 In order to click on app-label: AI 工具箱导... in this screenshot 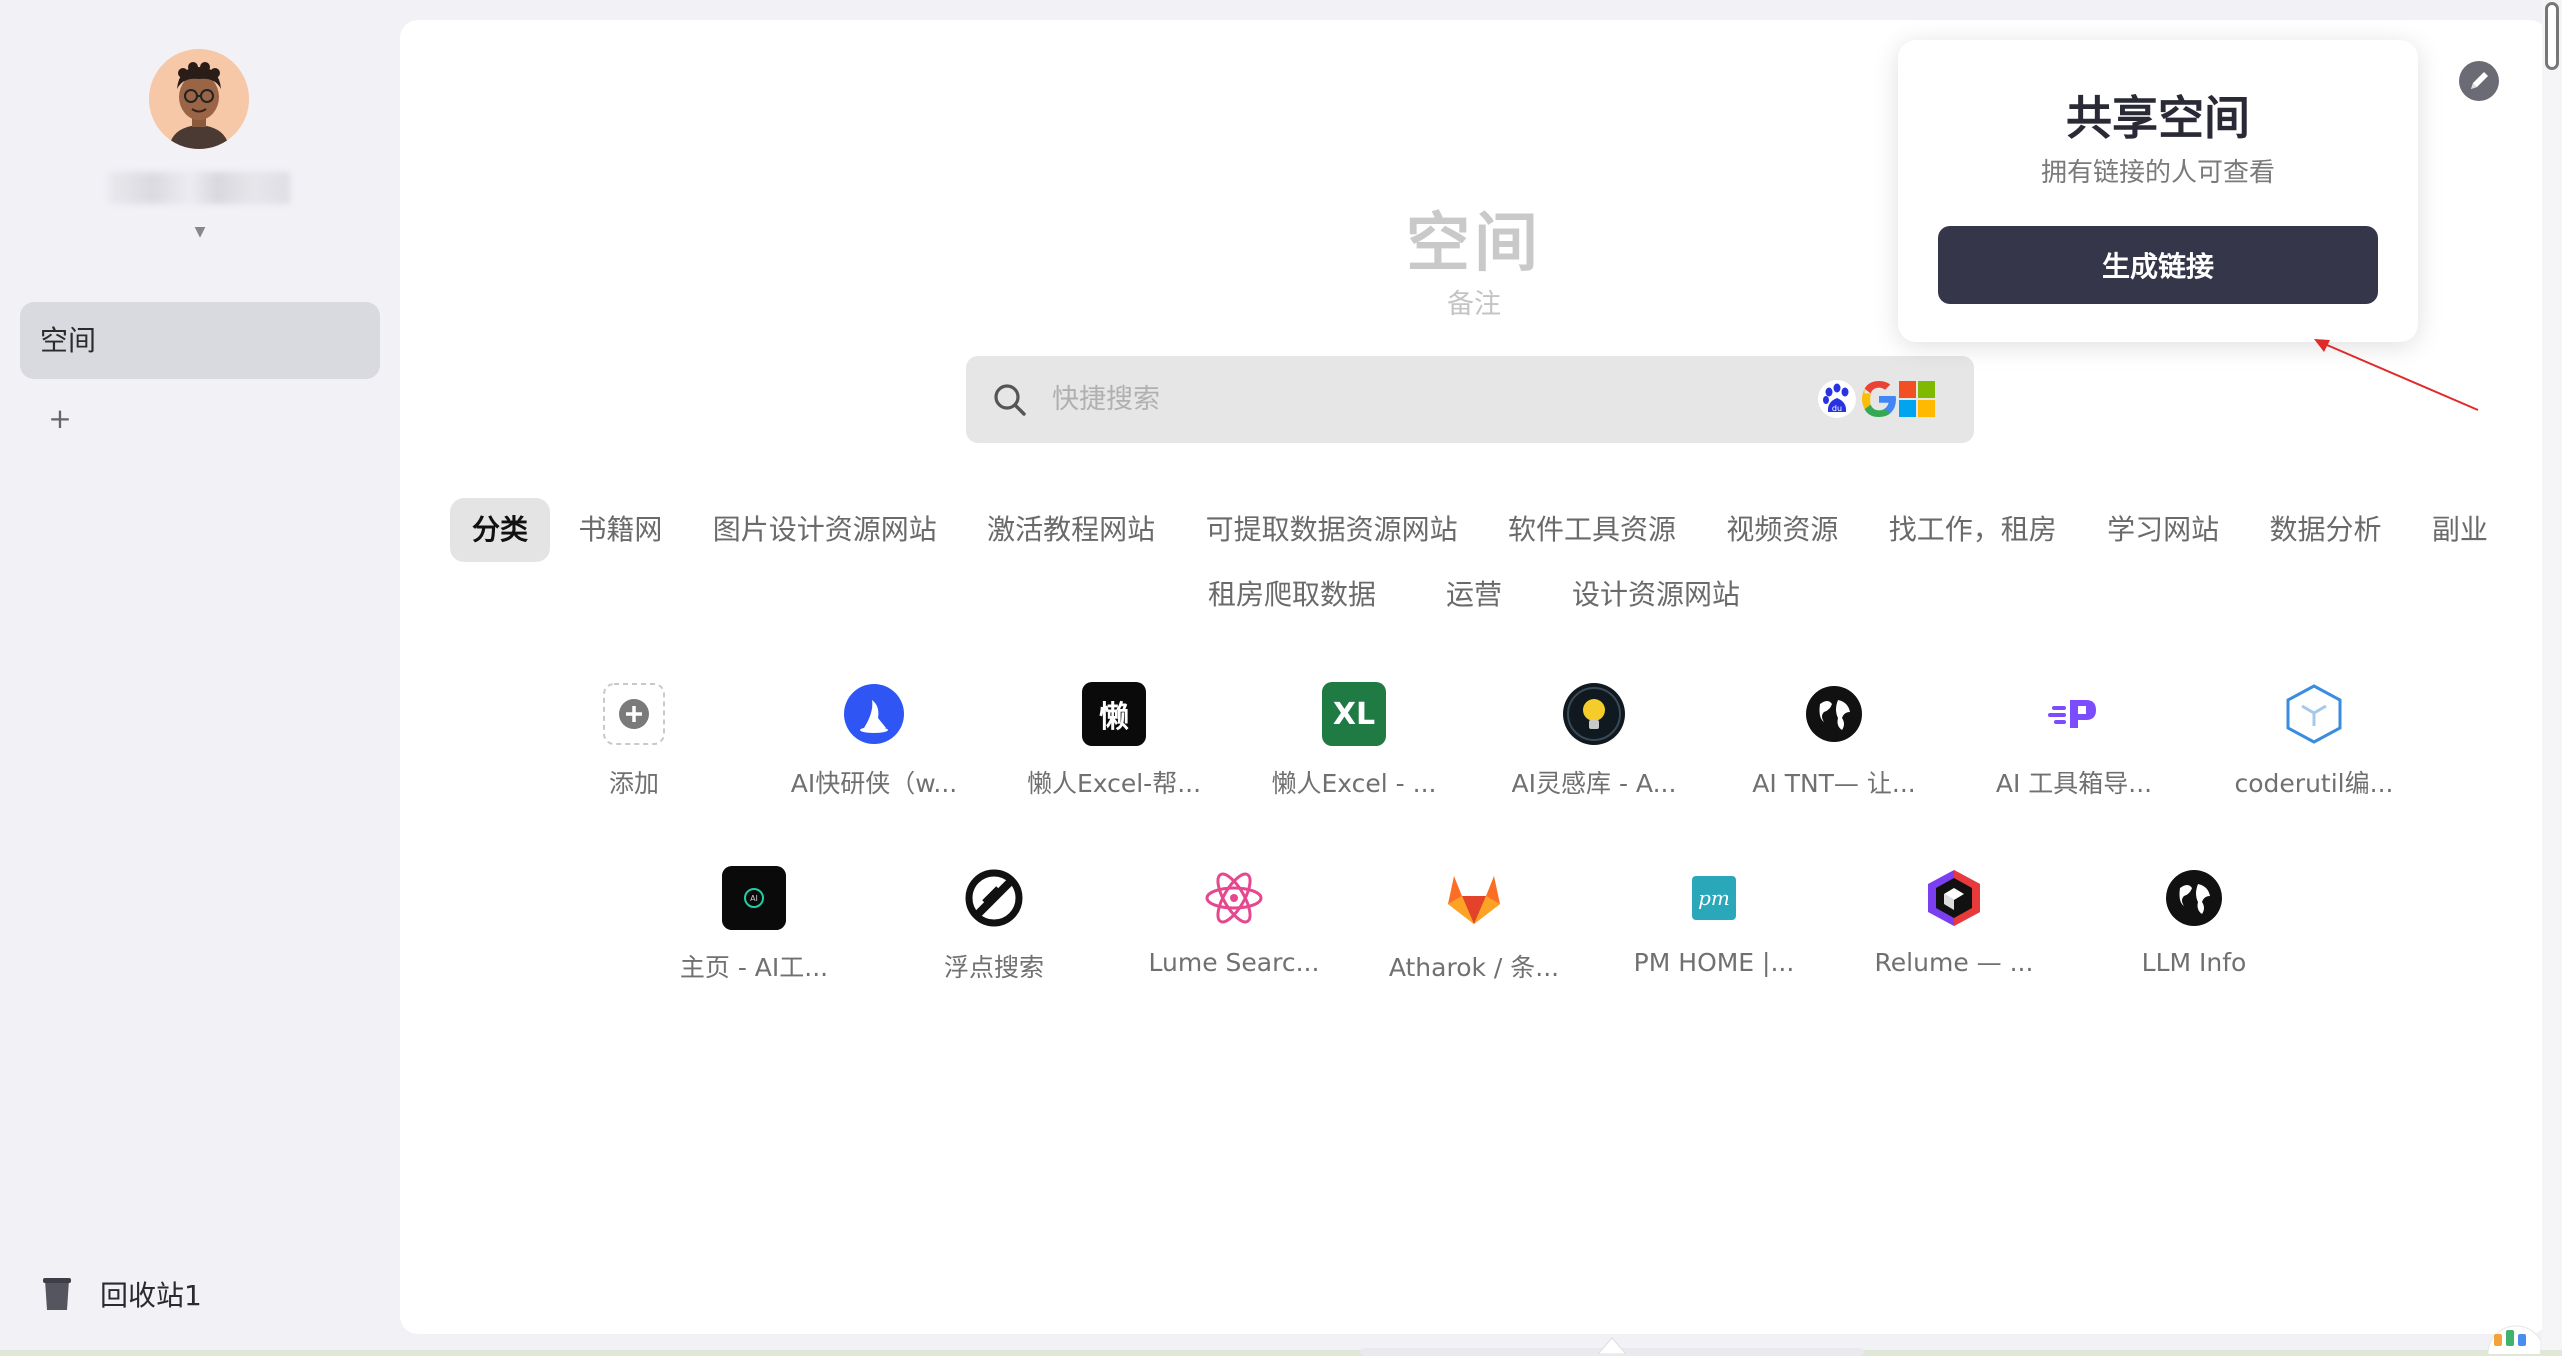, I will do `click(2074, 783)`.